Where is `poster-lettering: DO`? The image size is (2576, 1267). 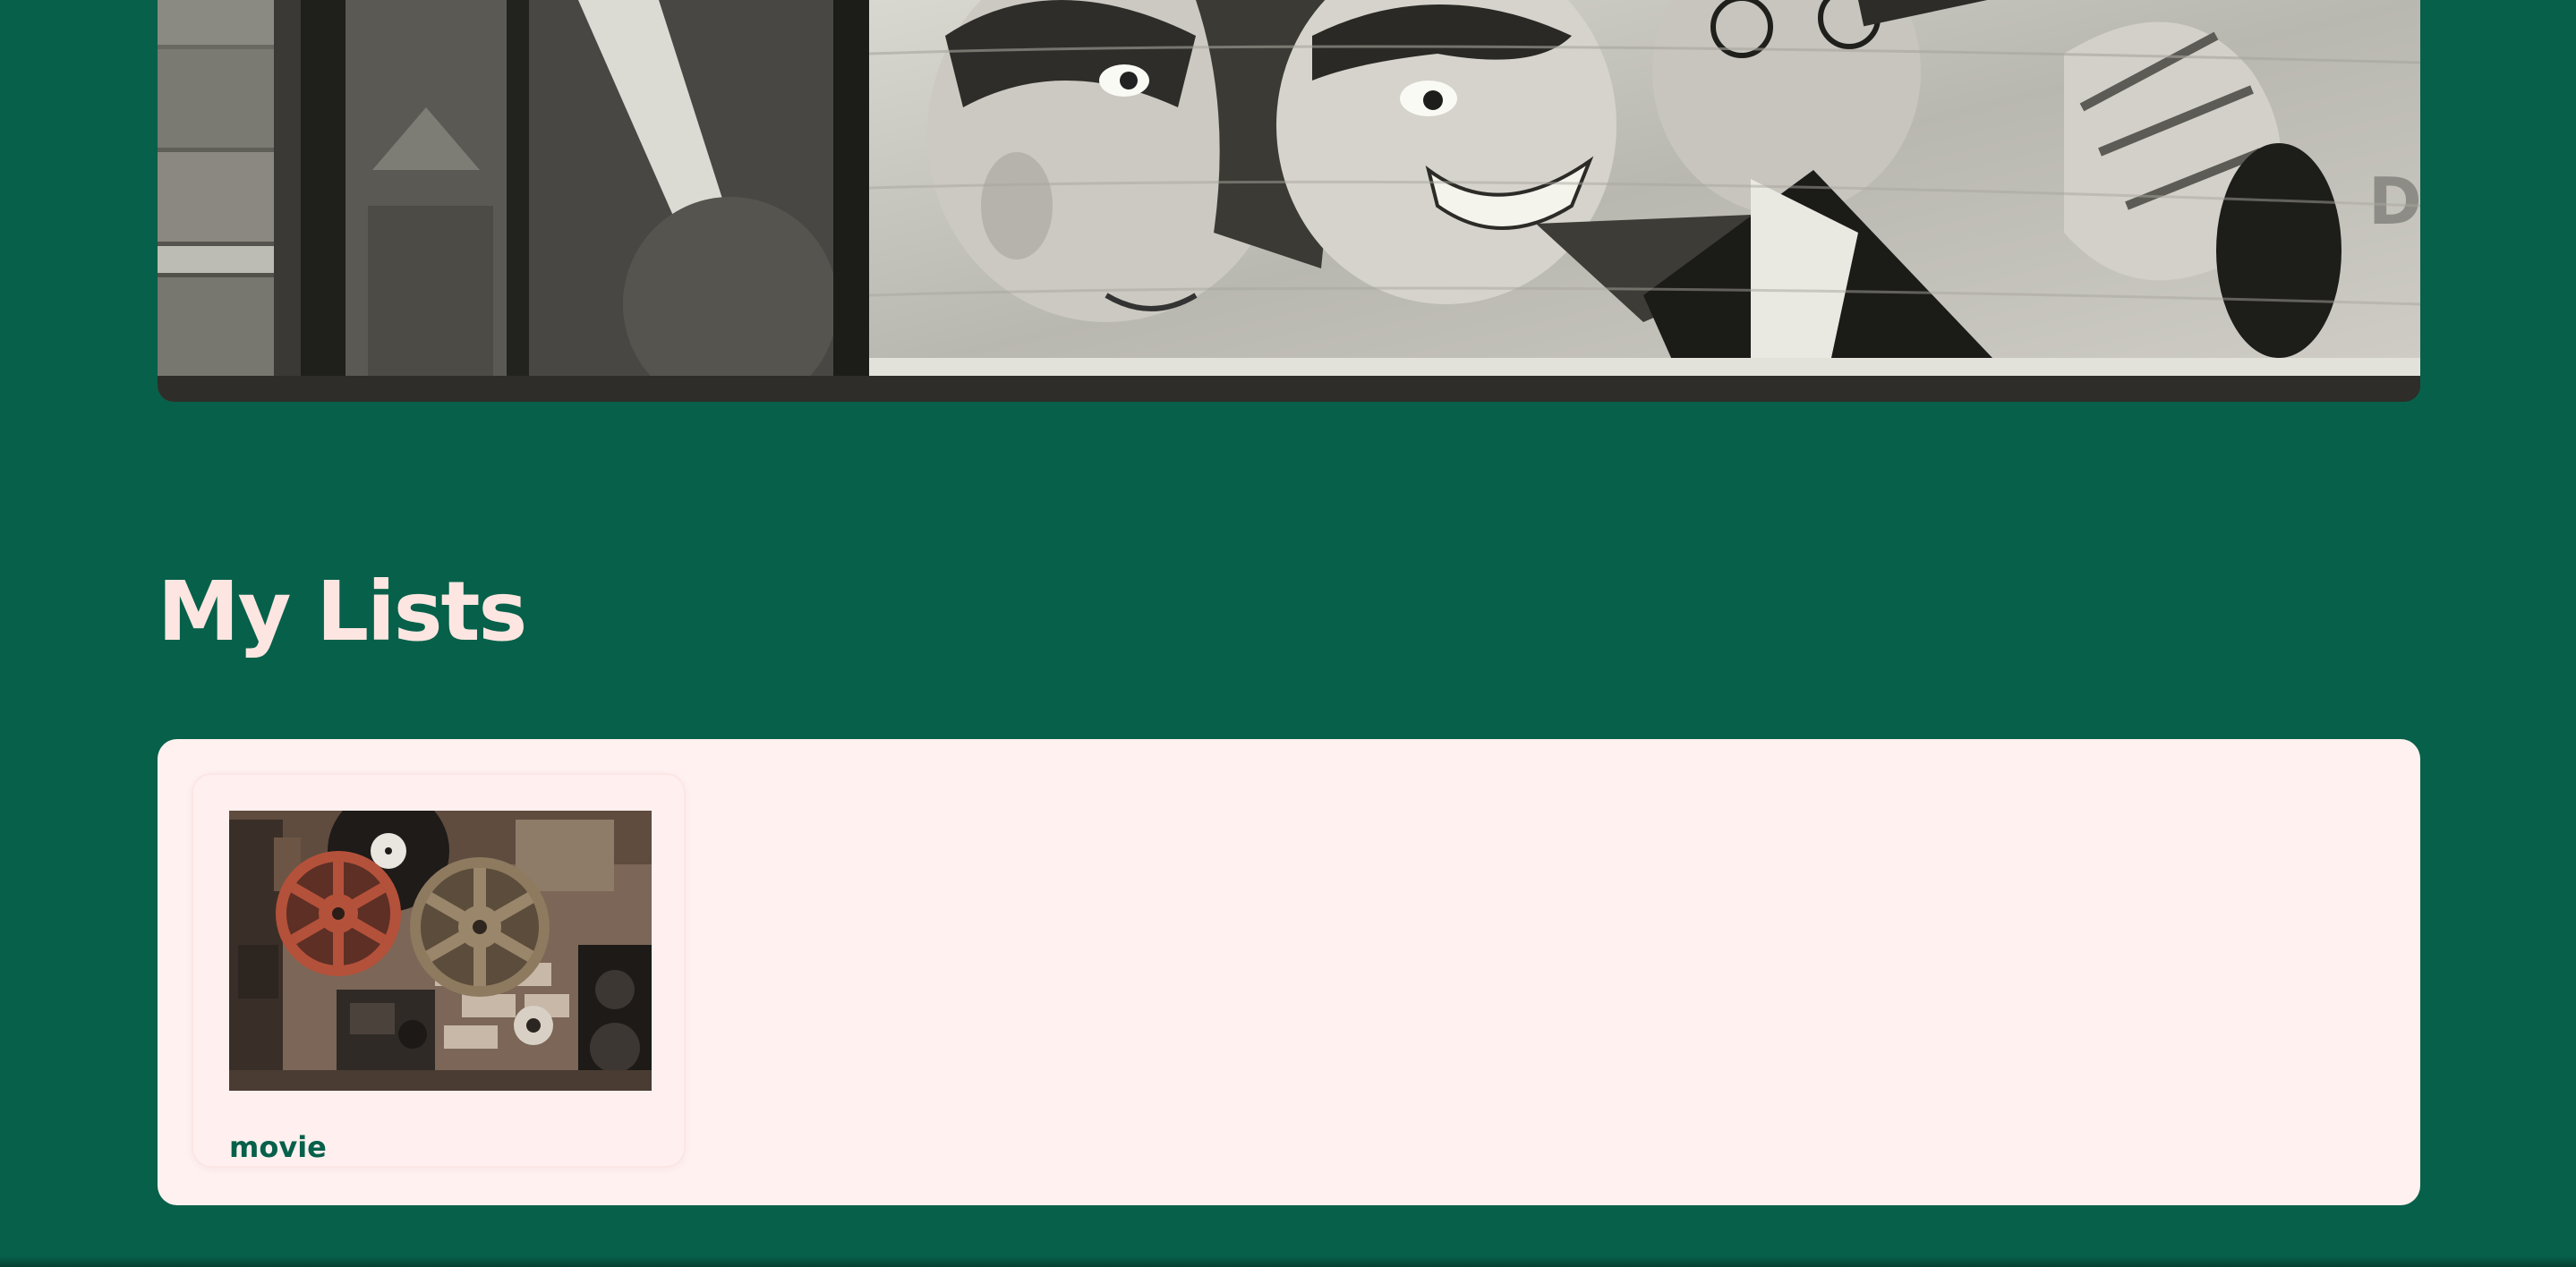 poster-lettering: DO is located at coordinates (2394, 202).